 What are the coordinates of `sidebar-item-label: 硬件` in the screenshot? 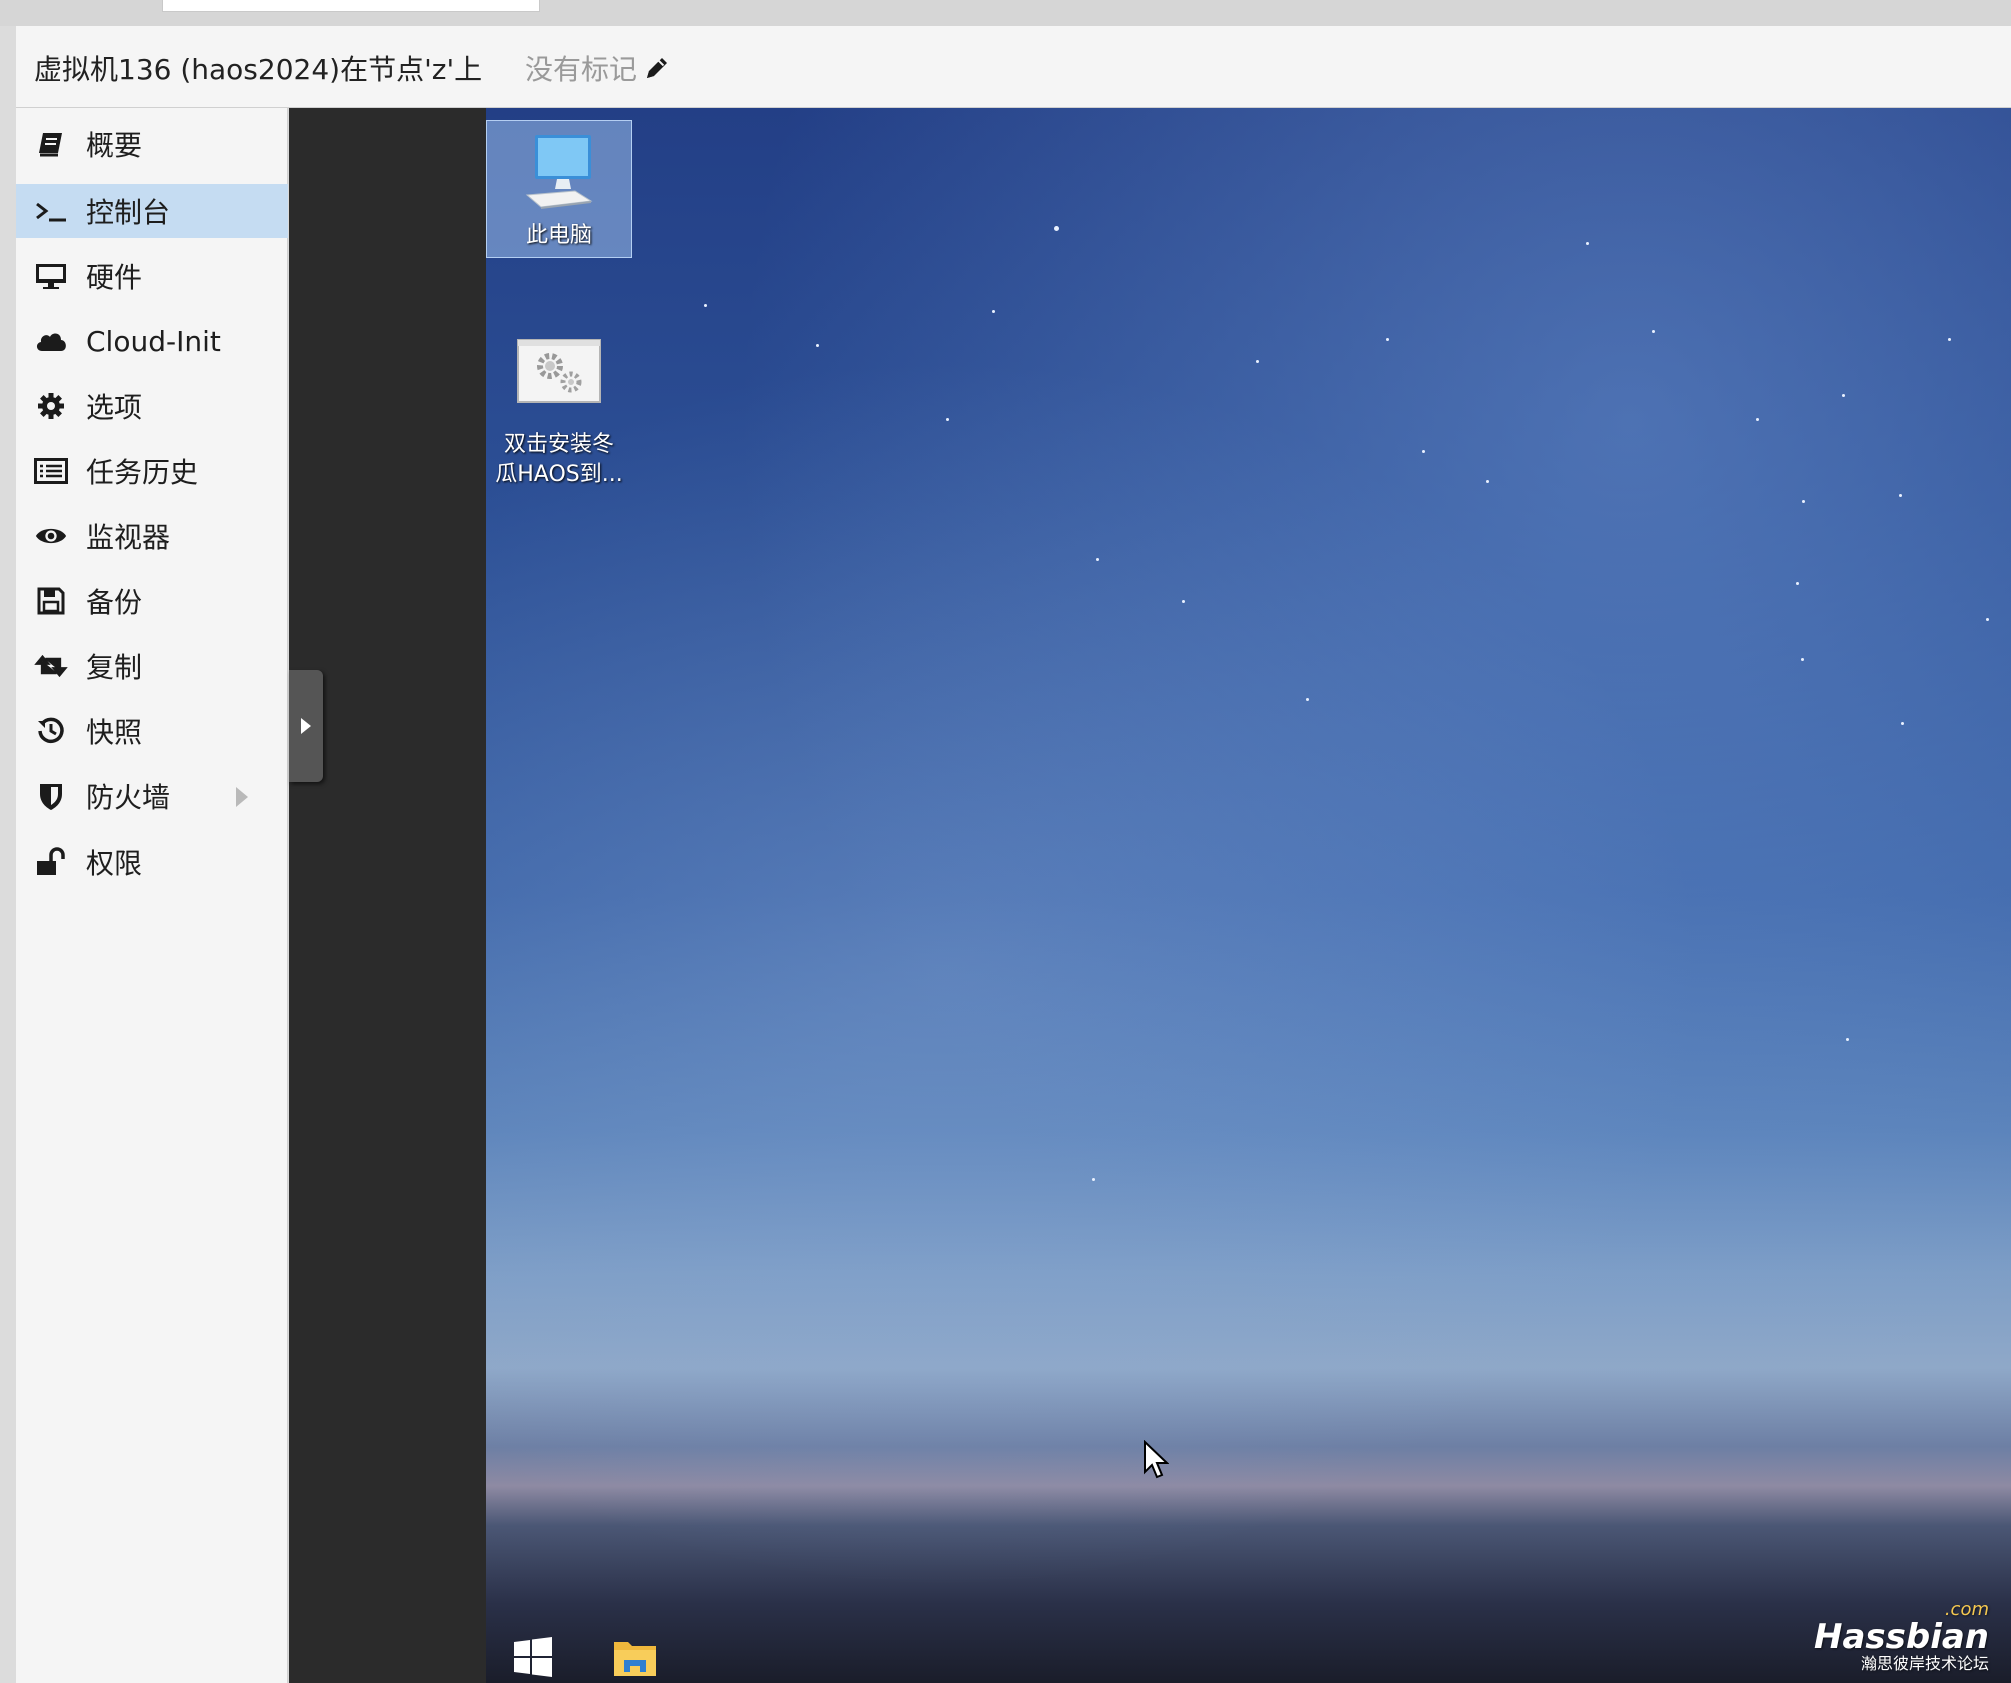 It's located at (114, 277).